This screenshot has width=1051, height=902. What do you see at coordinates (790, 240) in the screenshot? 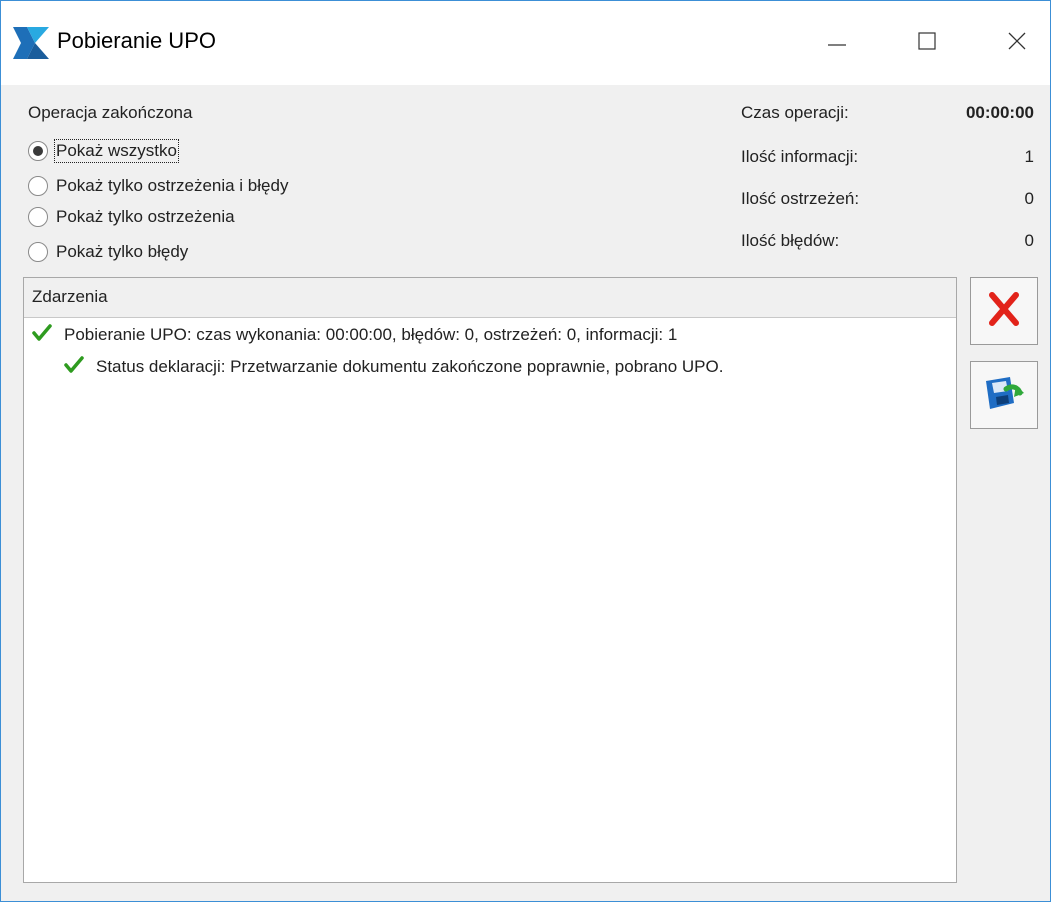
I see `errors-count-label: Ilość błędów:` at bounding box center [790, 240].